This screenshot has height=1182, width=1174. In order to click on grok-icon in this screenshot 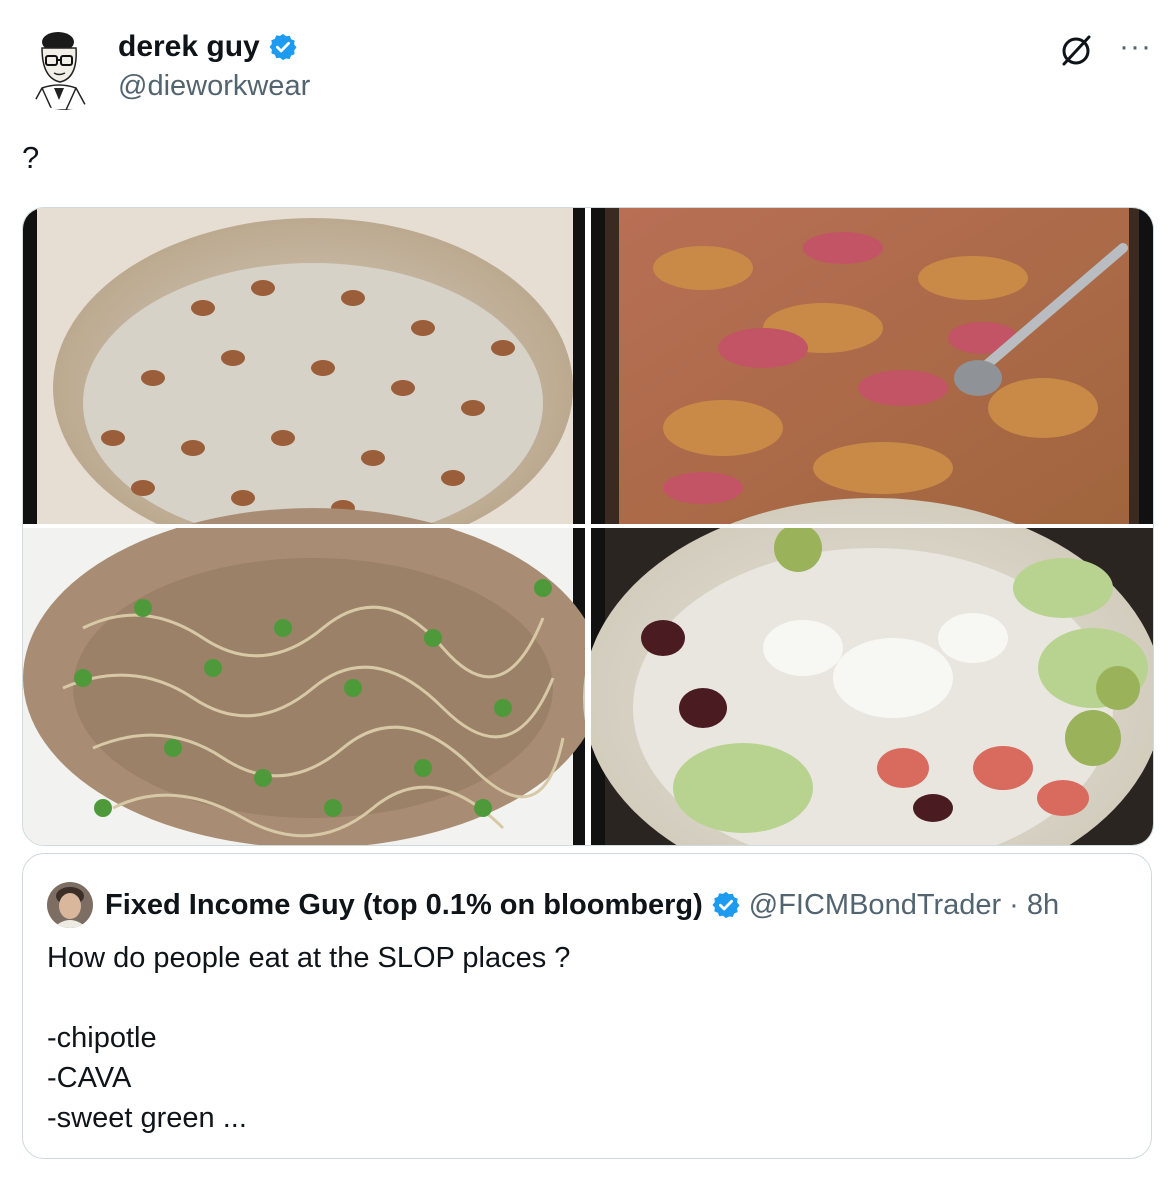, I will do `click(1076, 50)`.